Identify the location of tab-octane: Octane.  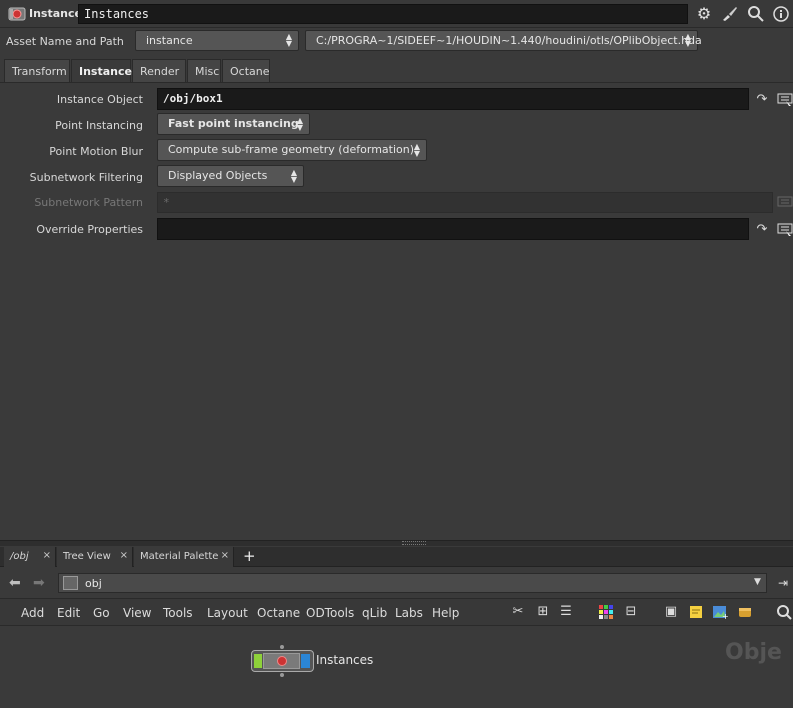
(246, 70).